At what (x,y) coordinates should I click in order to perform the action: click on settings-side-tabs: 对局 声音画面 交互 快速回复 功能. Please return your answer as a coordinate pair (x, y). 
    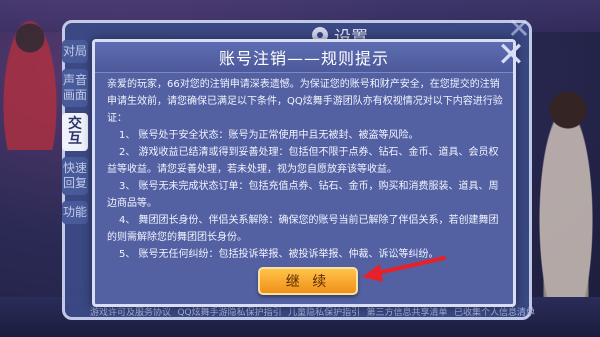
    Looking at the image, I should click on (76, 135).